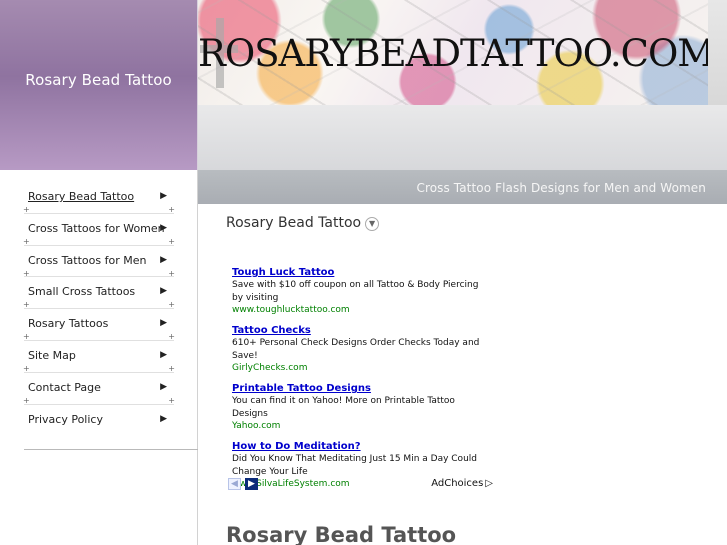  I want to click on chevron-down-icon: ▼, so click(372, 223).